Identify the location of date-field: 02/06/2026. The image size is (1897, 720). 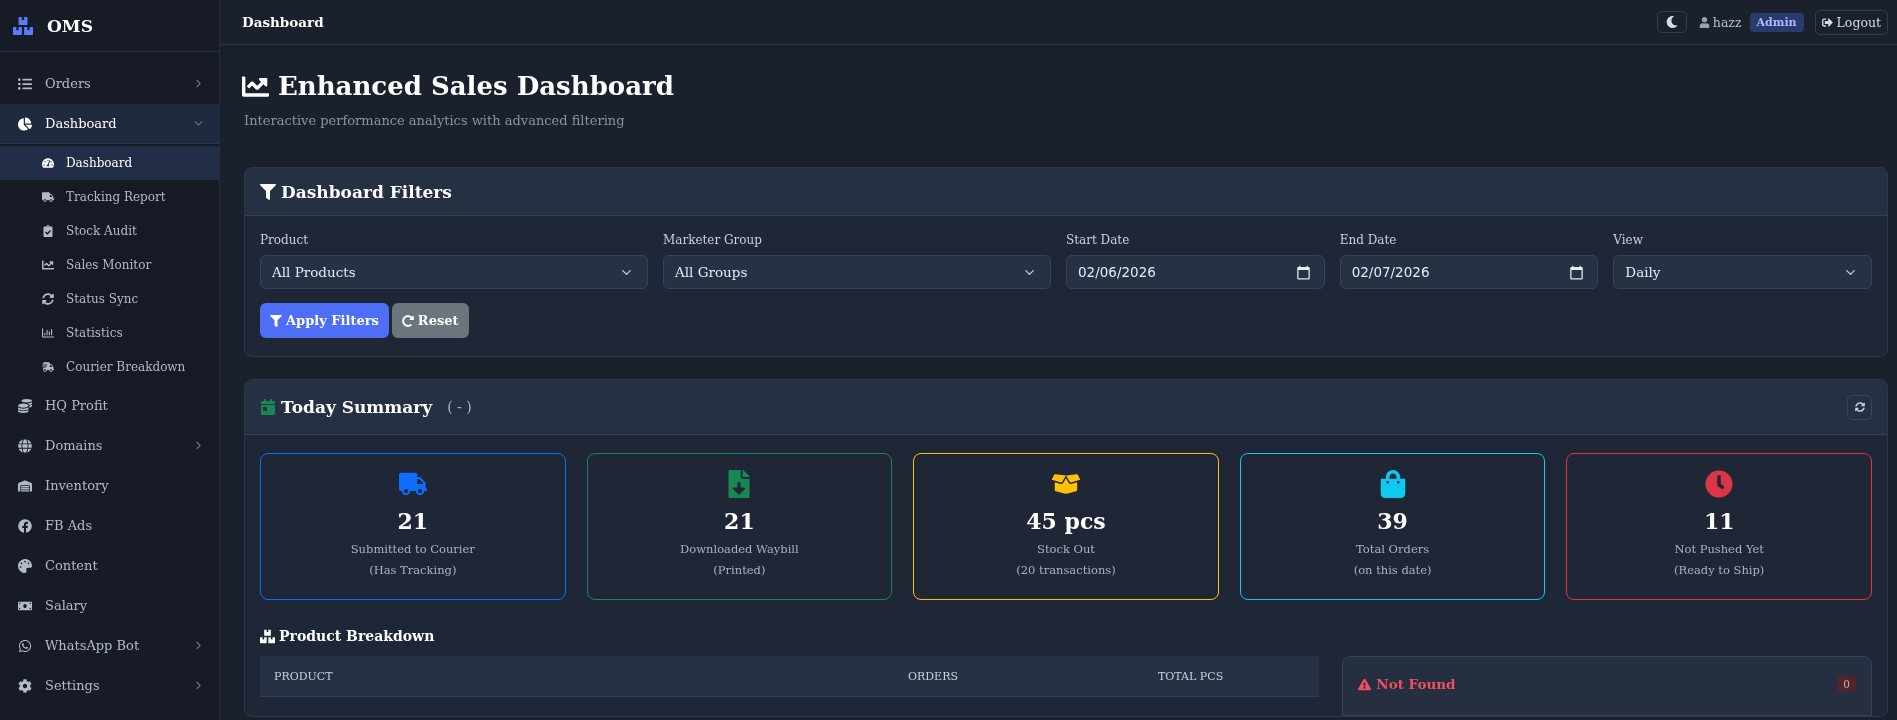
(1195, 272).